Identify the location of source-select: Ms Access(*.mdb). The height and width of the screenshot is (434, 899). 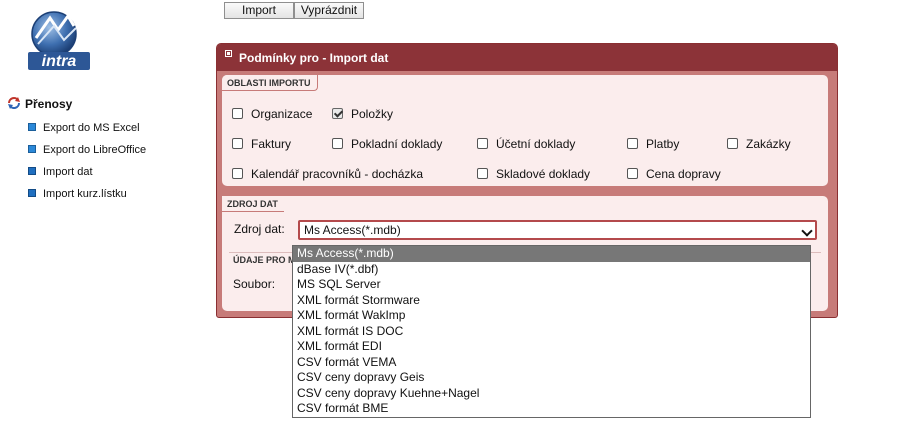
(557, 230).